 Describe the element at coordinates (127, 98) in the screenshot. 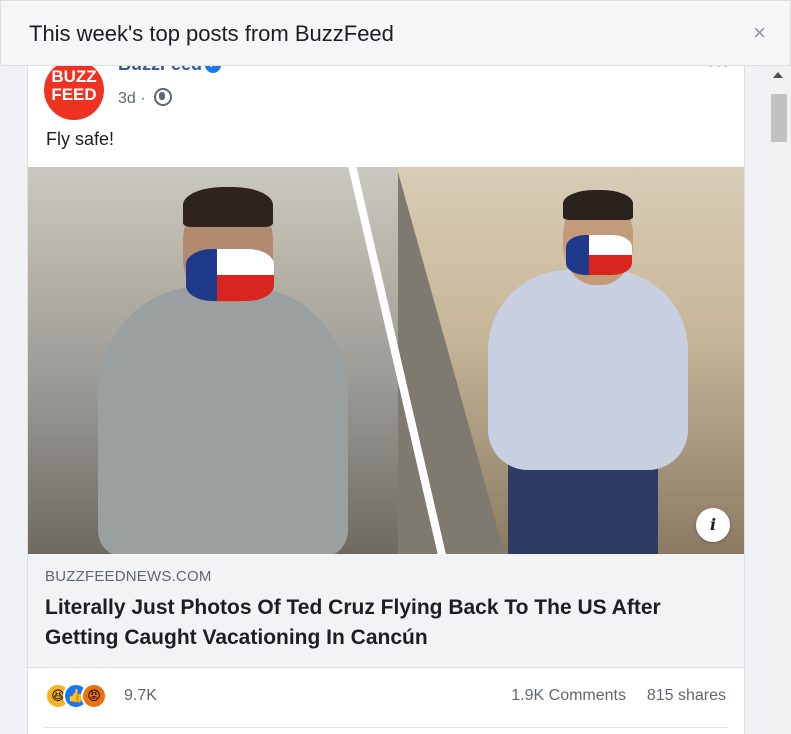

I see `post-time-link: 3d` at that location.